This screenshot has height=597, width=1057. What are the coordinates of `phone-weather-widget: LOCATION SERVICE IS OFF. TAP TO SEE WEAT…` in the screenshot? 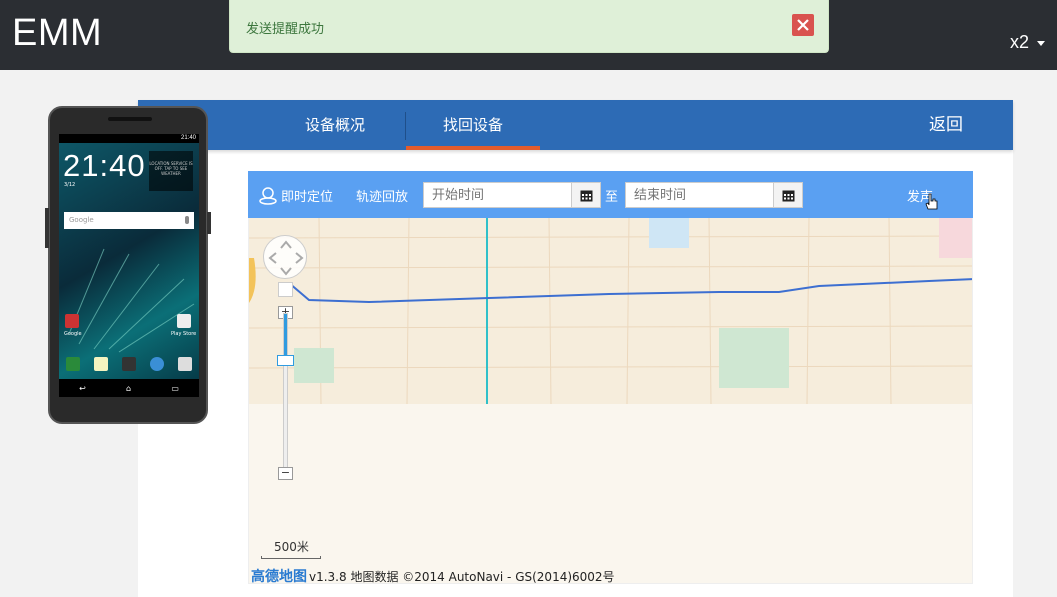 It's located at (171, 171).